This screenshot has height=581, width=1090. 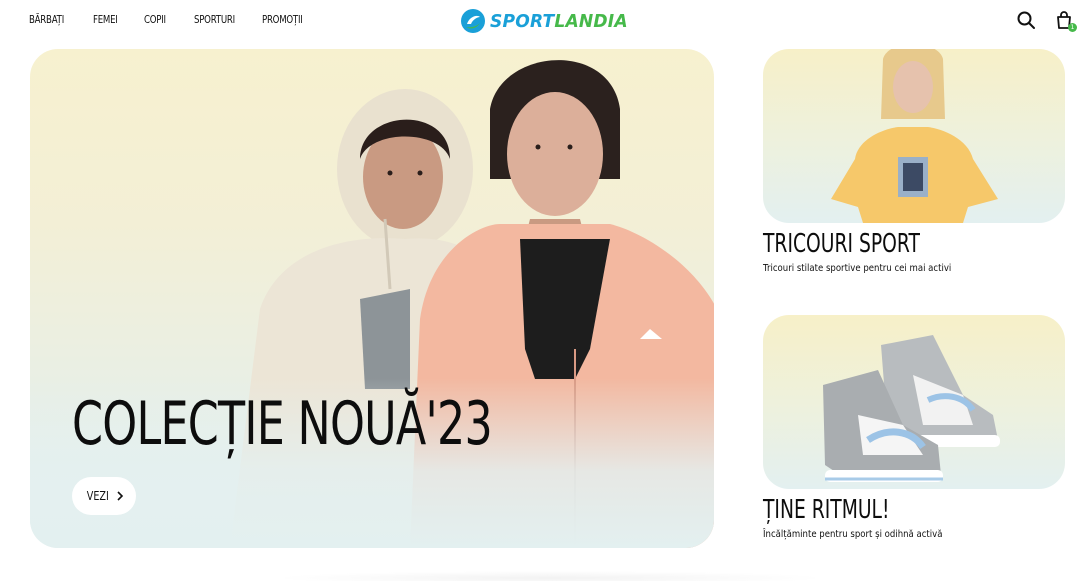 I want to click on nav-item-sporturi: SPORTURI, so click(x=222, y=20).